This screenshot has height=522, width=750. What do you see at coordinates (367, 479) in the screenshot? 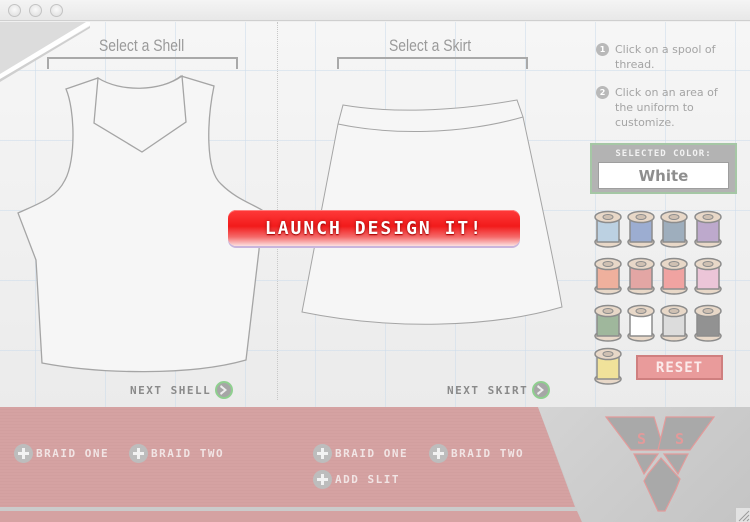
I see `option-label: ADD SLIT` at bounding box center [367, 479].